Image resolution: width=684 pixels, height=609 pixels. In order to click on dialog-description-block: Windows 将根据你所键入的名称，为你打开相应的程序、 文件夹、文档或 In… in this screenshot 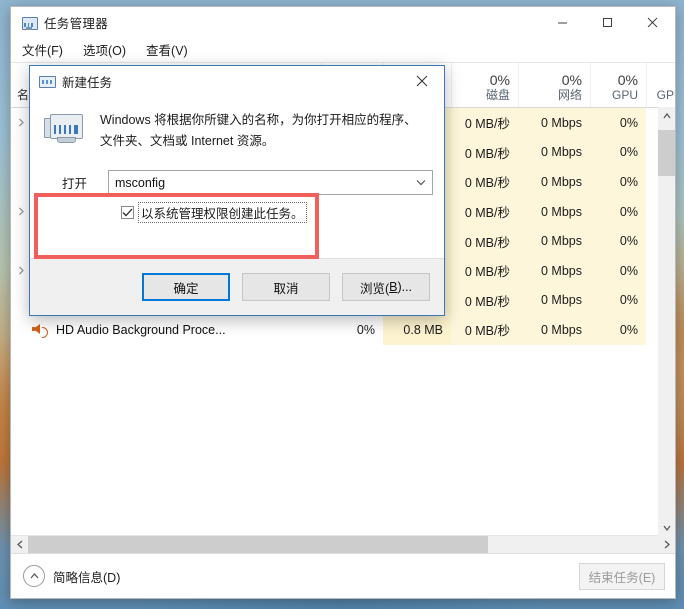, I will do `click(237, 131)`.